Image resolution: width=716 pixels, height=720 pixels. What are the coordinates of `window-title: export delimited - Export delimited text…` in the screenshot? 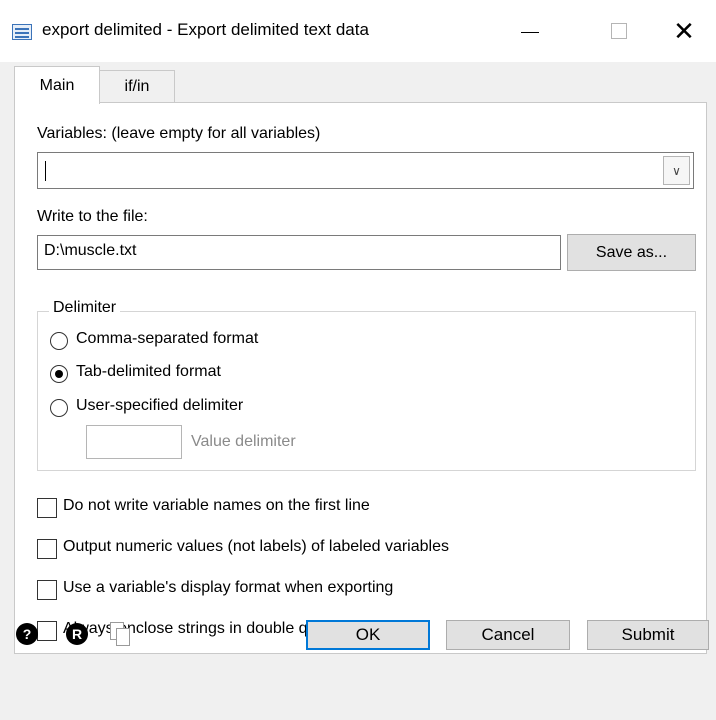 It's located at (205, 29).